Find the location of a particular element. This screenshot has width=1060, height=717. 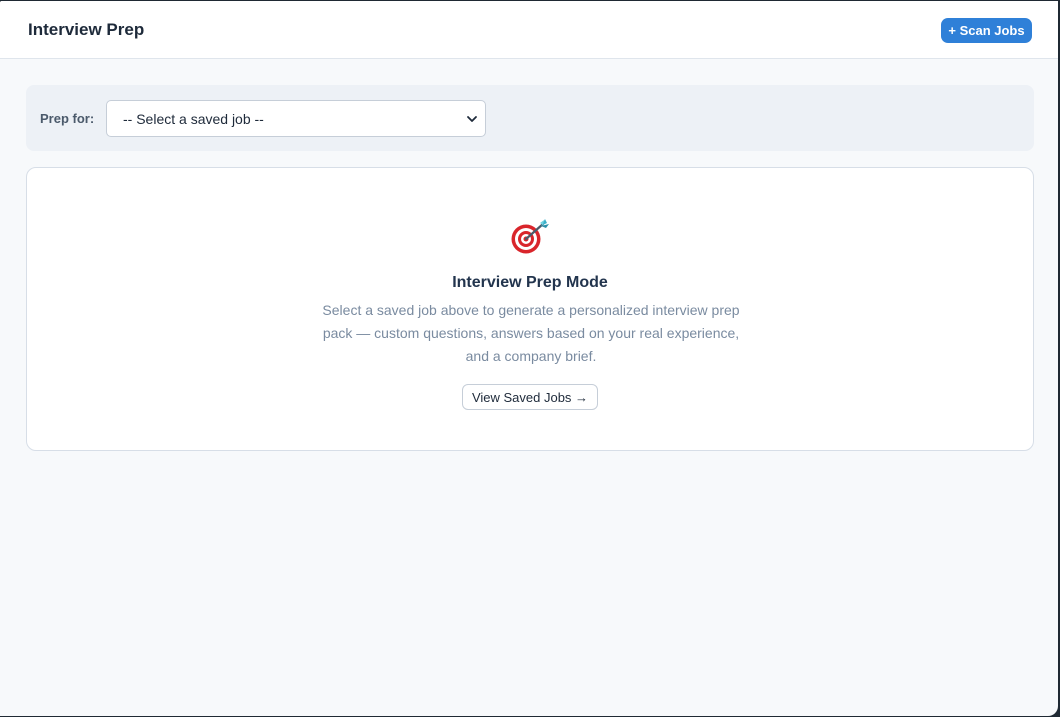

prep-for-bar: Prep for: -- Select a saved job -- is located at coordinates (530, 118).